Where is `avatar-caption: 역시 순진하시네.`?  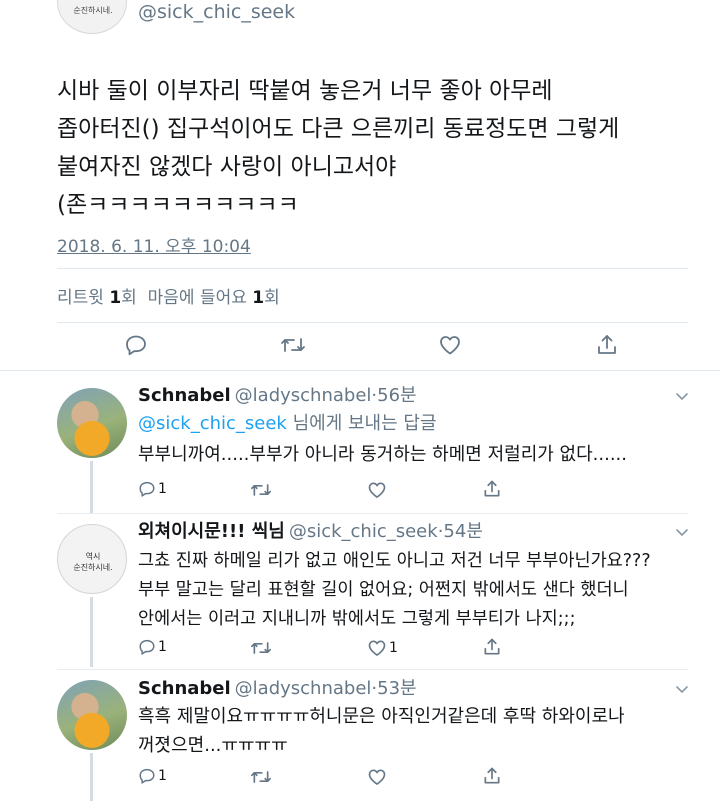
avatar-caption: 역시 순진하시네. is located at coordinates (93, 562).